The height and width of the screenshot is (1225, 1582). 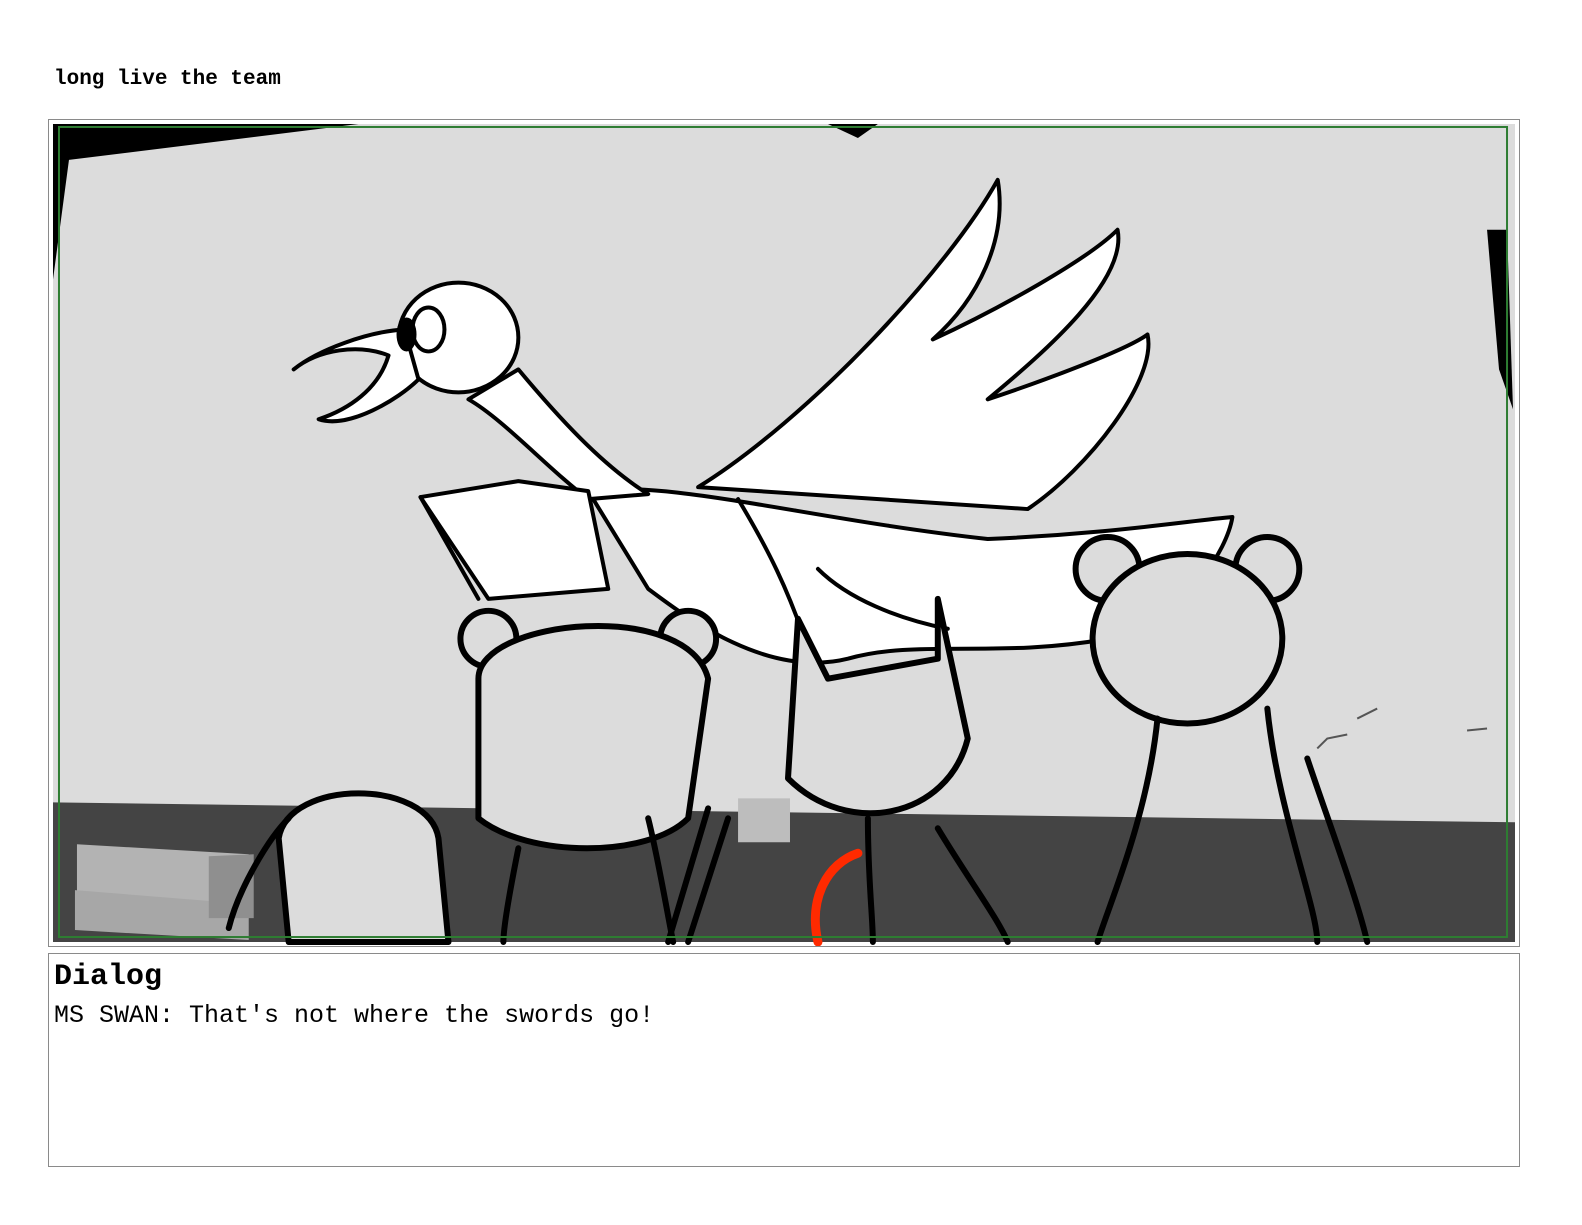 I want to click on dialog-text: MS SWAN: That's not where the swords go!, so click(x=354, y=1015).